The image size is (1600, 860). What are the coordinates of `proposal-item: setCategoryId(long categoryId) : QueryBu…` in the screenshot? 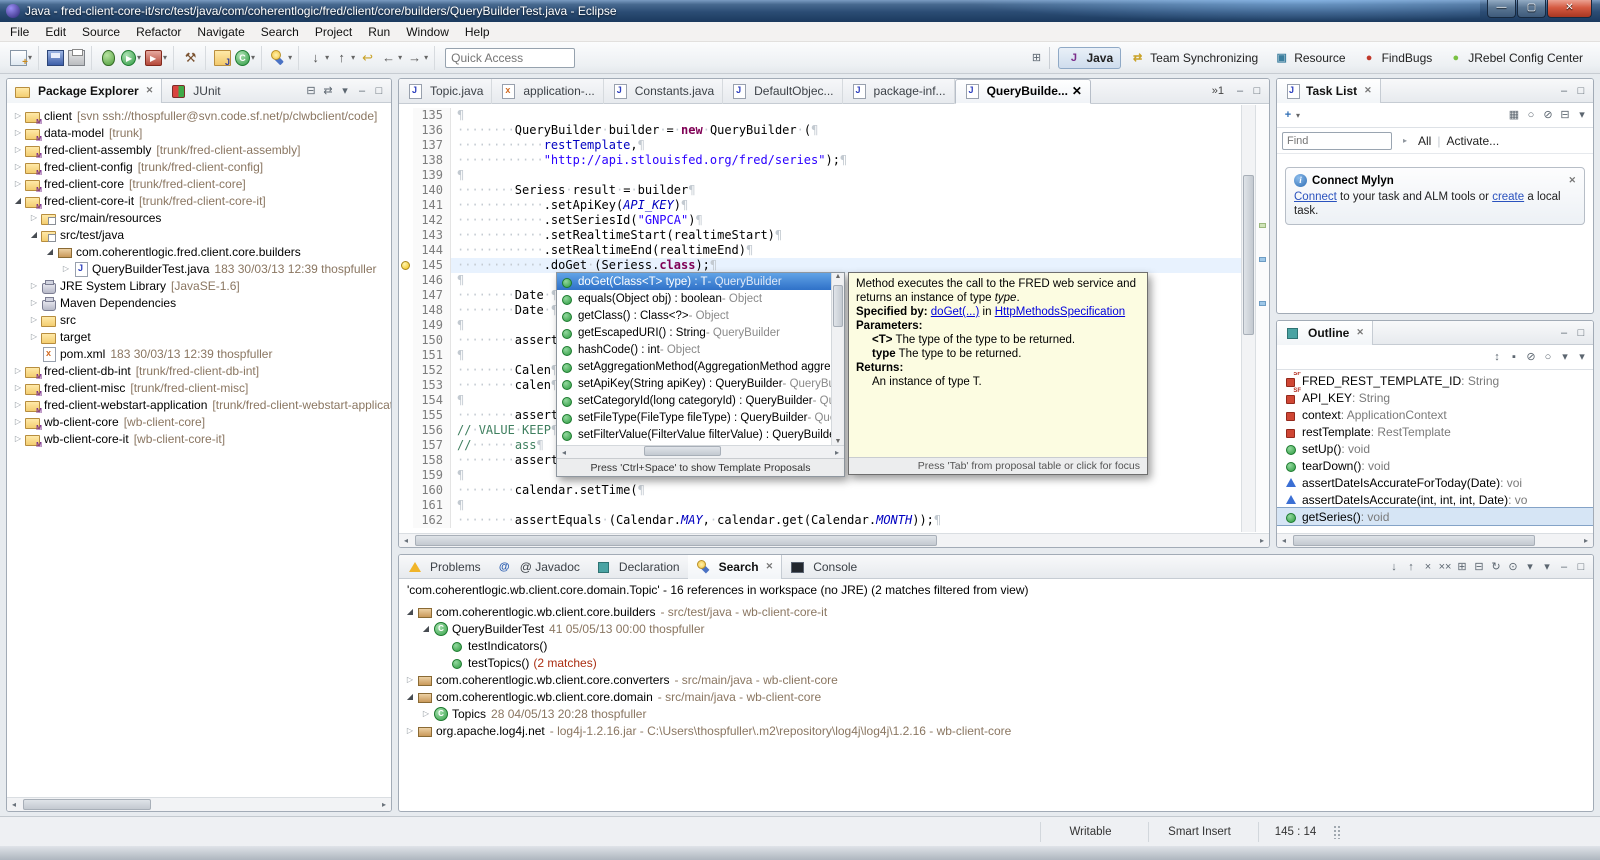 It's located at (694, 400).